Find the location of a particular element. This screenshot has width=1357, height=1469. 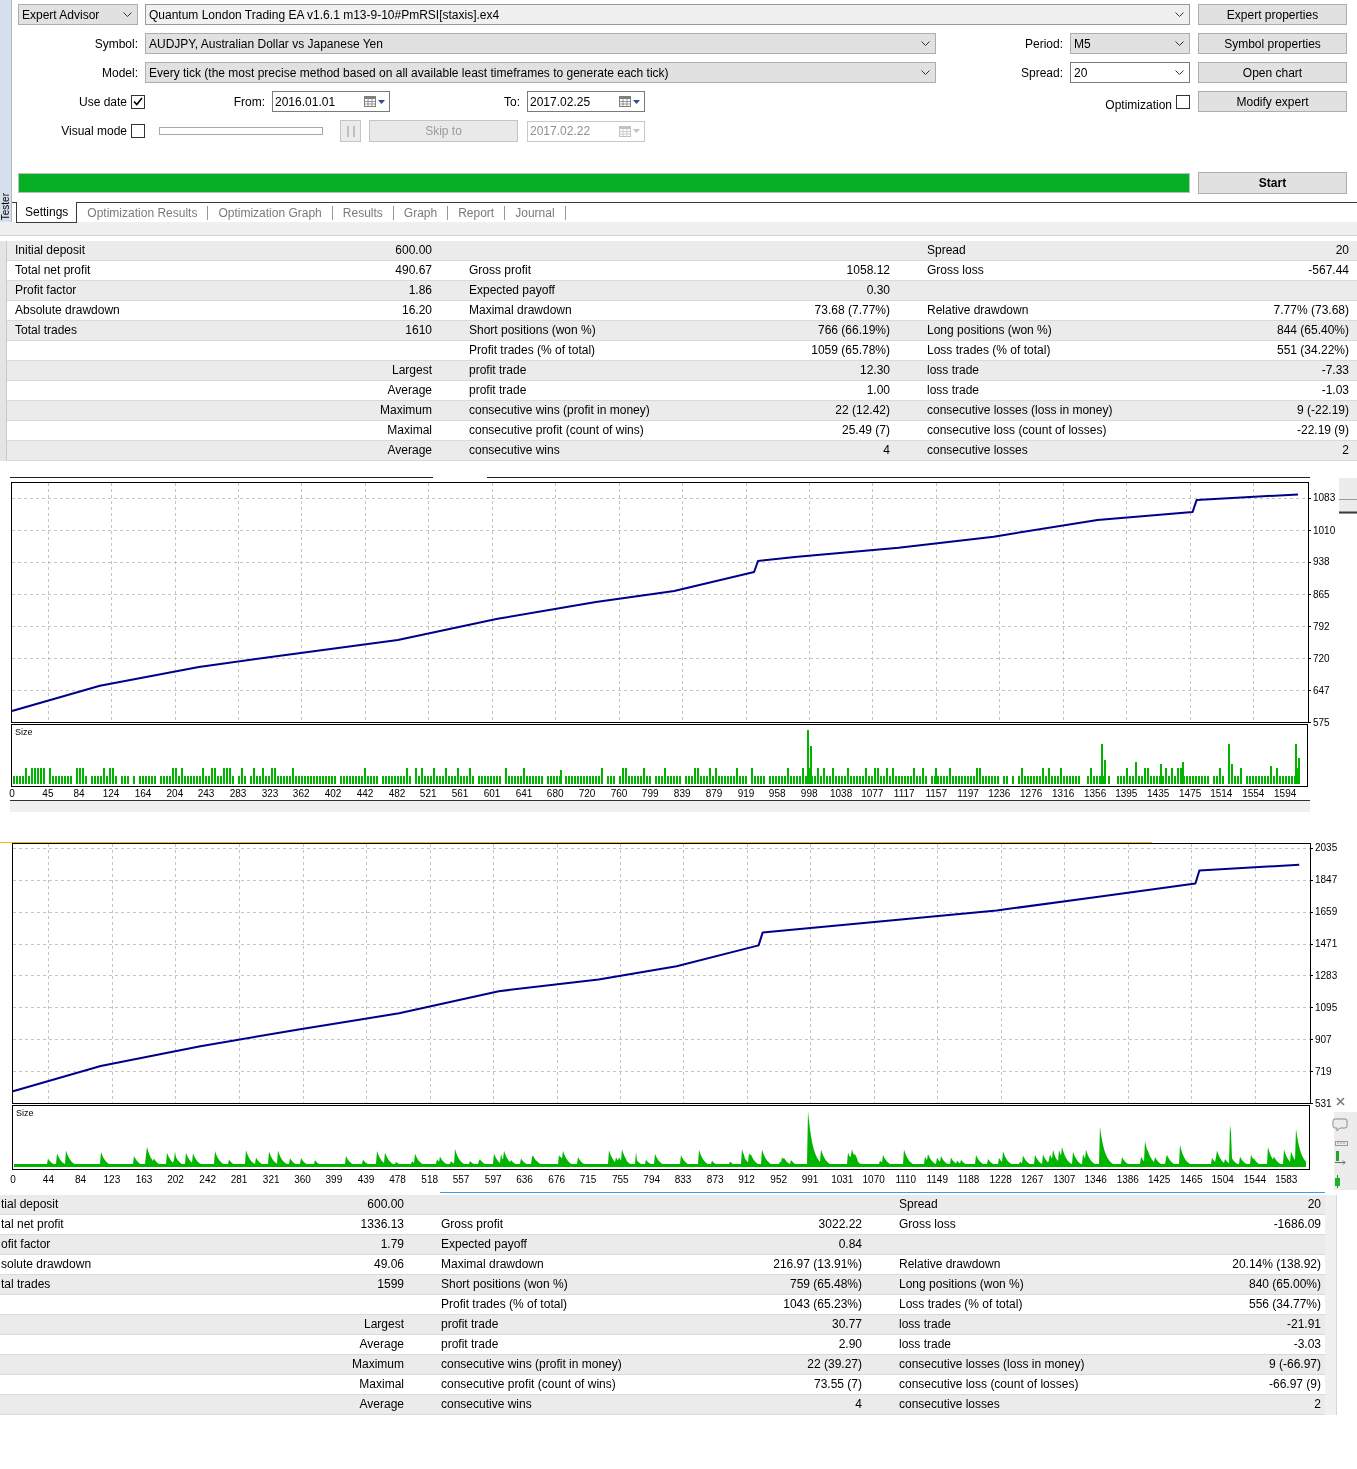

ruler-icon is located at coordinates (1341, 1143).